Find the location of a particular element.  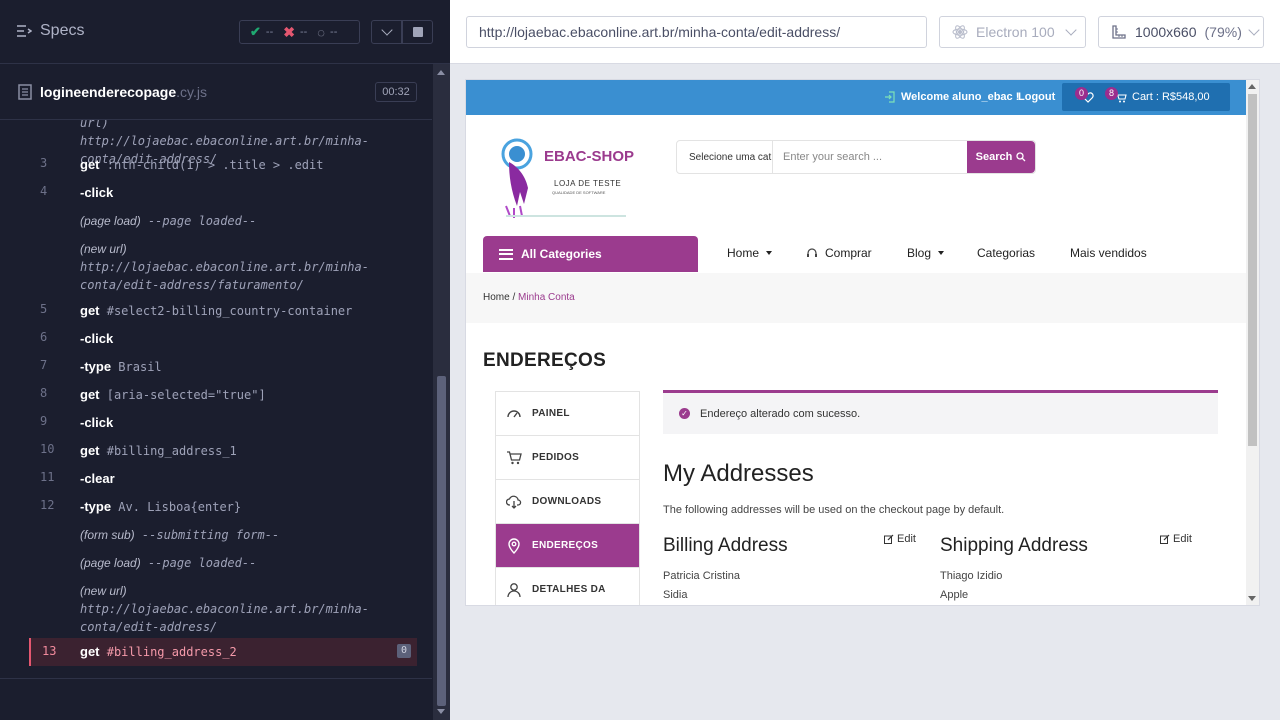

pending-count: -- is located at coordinates (334, 32).